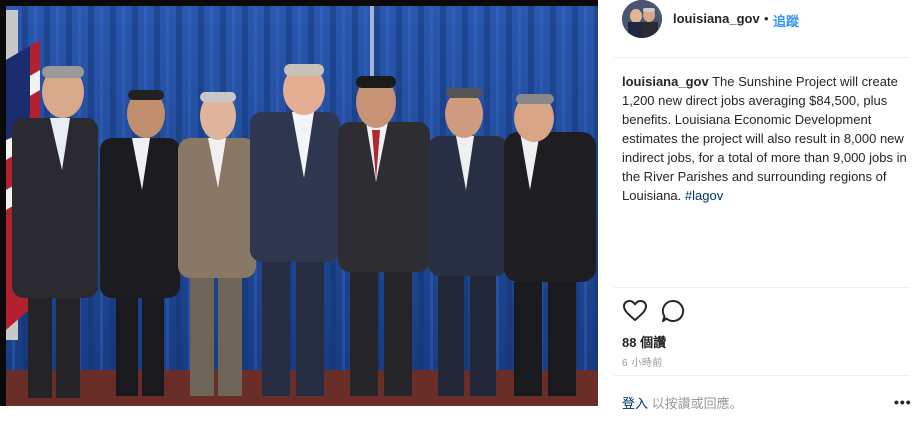 Image resolution: width=915 pixels, height=421 pixels. What do you see at coordinates (299, 413) in the screenshot?
I see `photo-bottom-margin` at bounding box center [299, 413].